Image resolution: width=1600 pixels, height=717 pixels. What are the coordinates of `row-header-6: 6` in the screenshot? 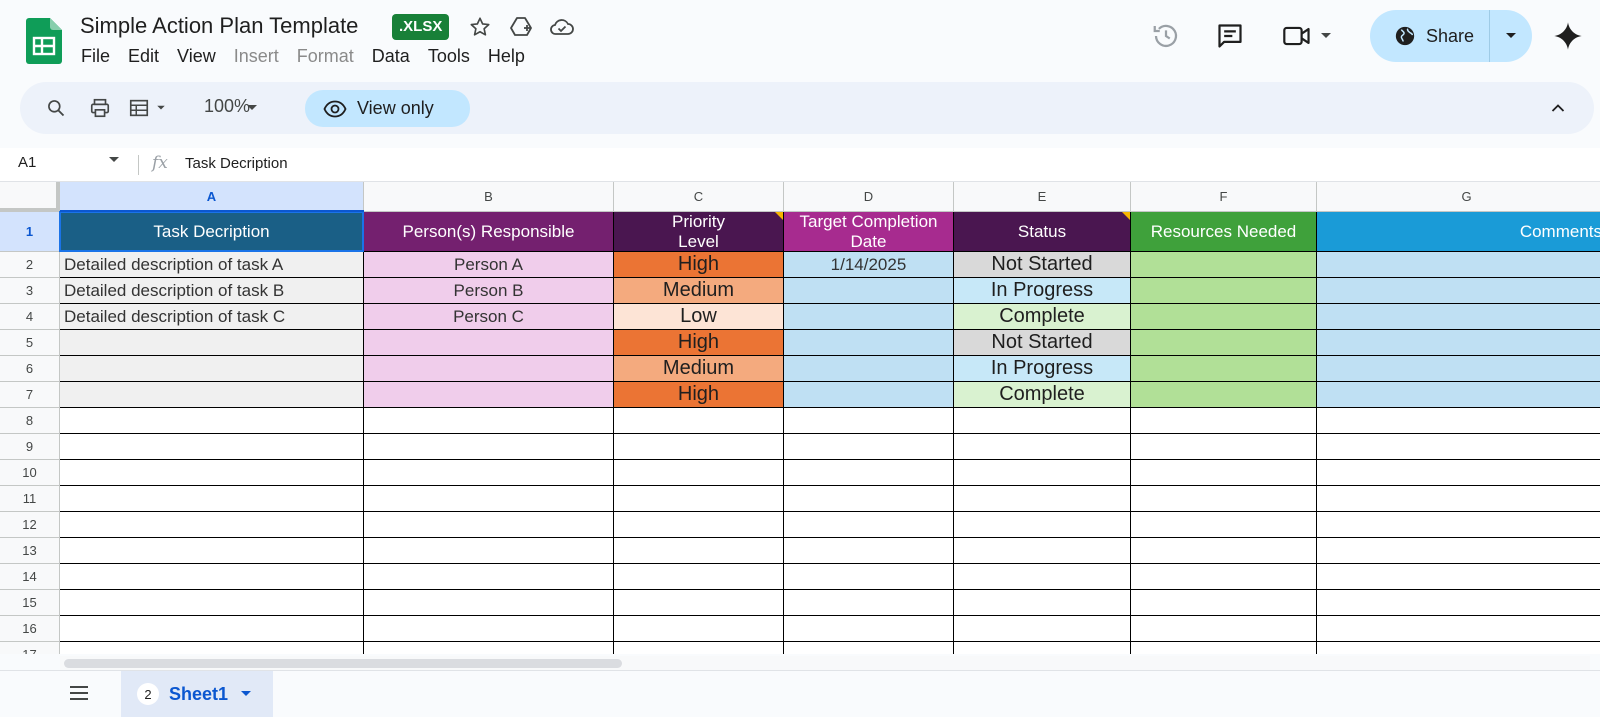 It's located at (30, 369).